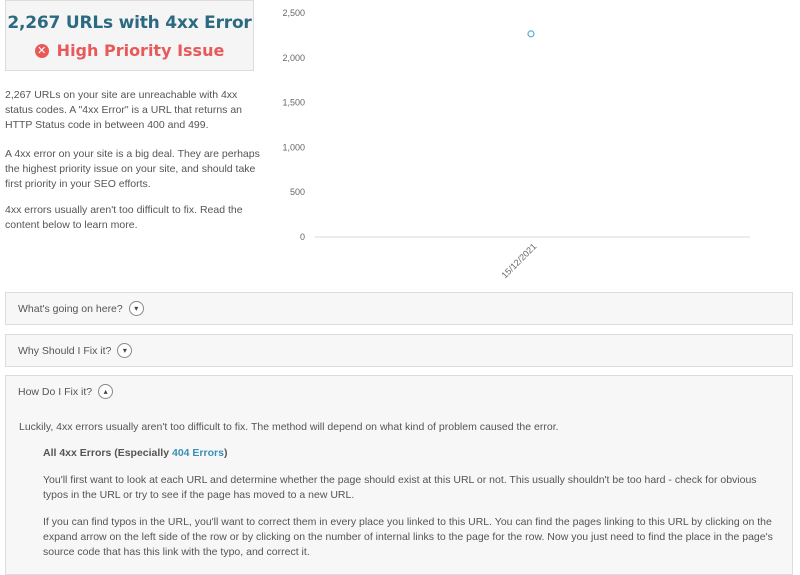  Describe the element at coordinates (41, 50) in the screenshot. I see `x-circle-icon: ✕` at that location.